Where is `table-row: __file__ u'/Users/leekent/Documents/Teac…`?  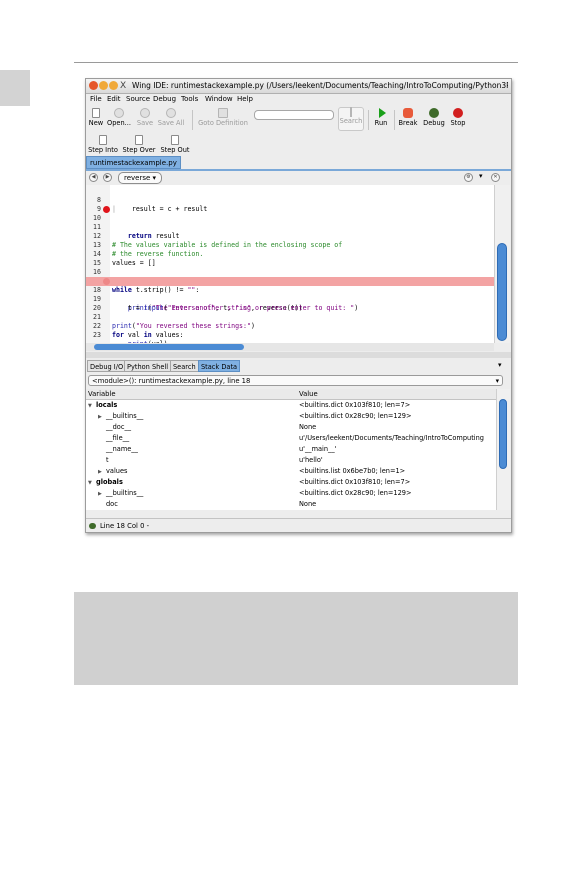 table-row: __file__ u'/Users/leekent/Documents/Teac… is located at coordinates (291, 438).